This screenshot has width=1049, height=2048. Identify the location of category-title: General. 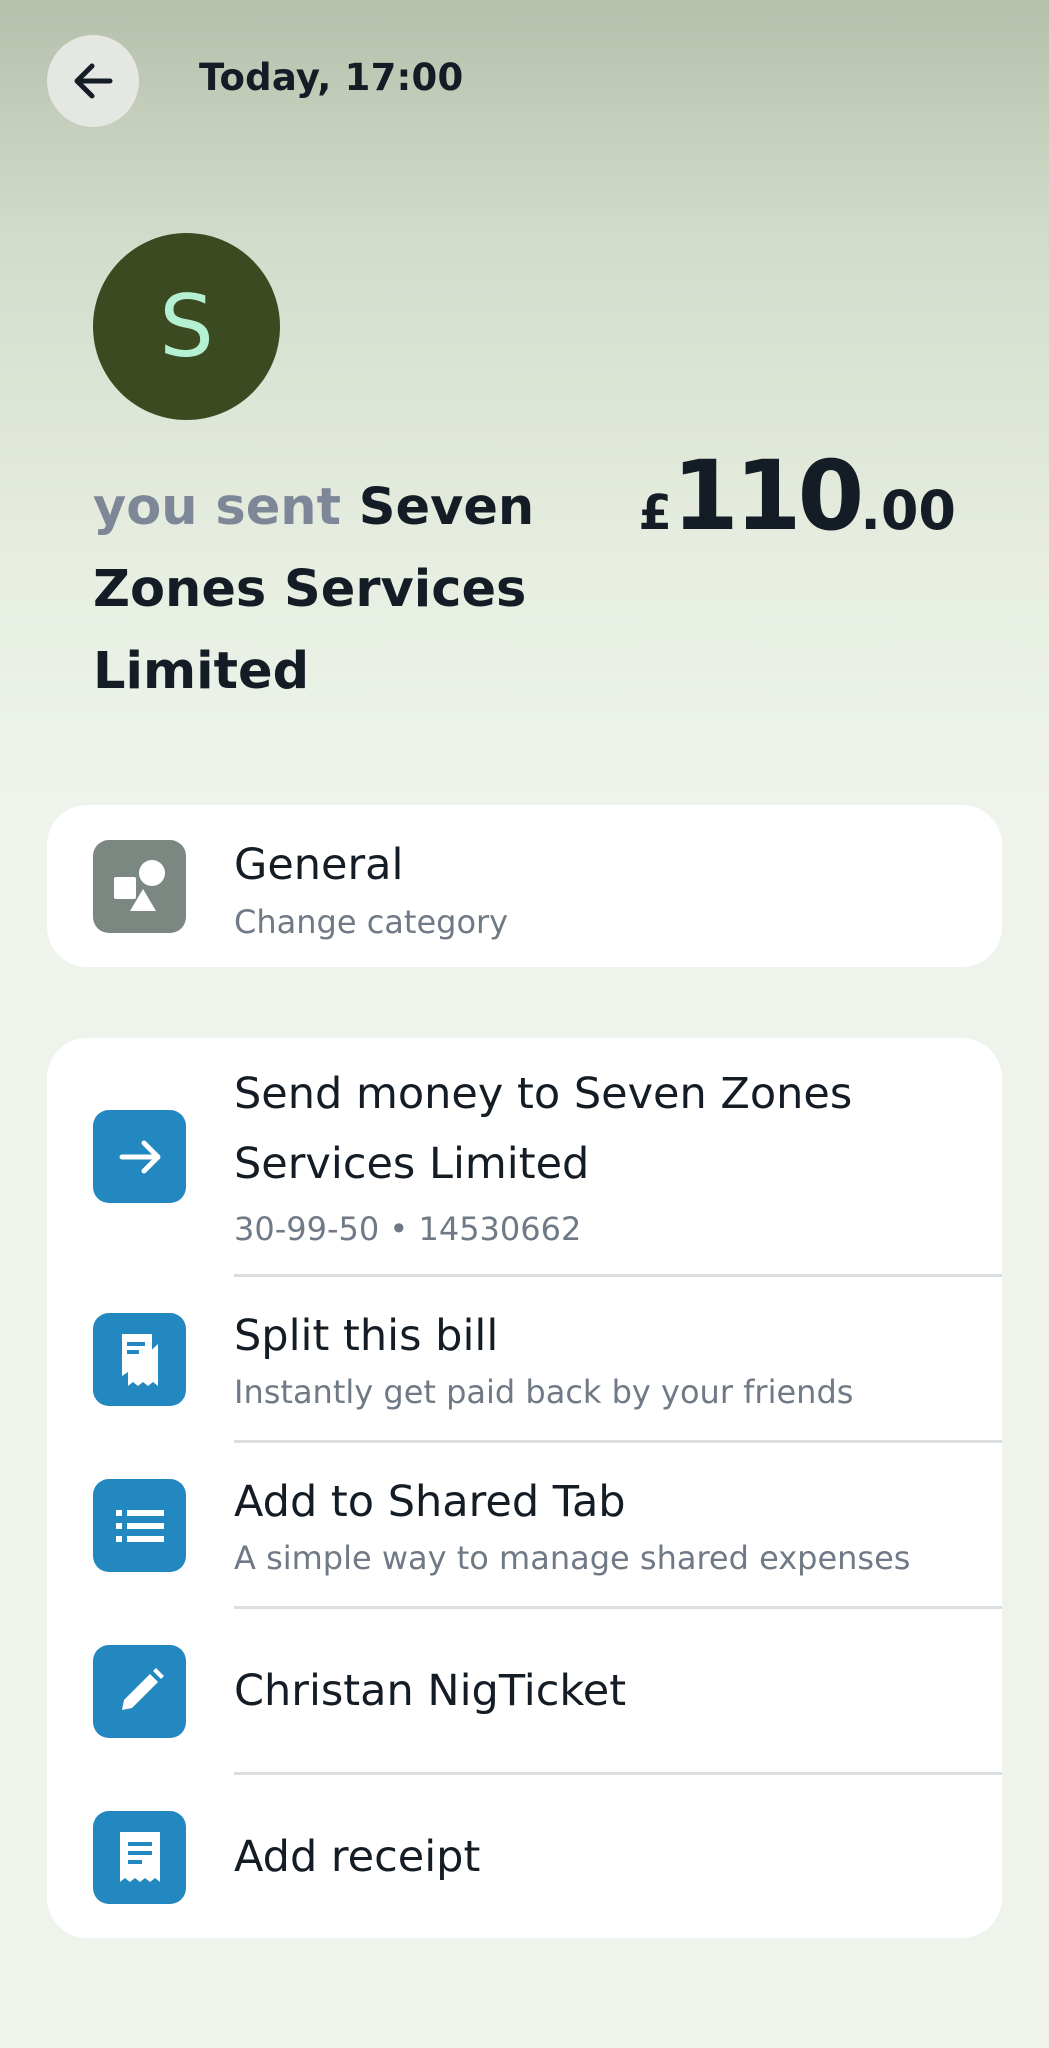
(319, 865).